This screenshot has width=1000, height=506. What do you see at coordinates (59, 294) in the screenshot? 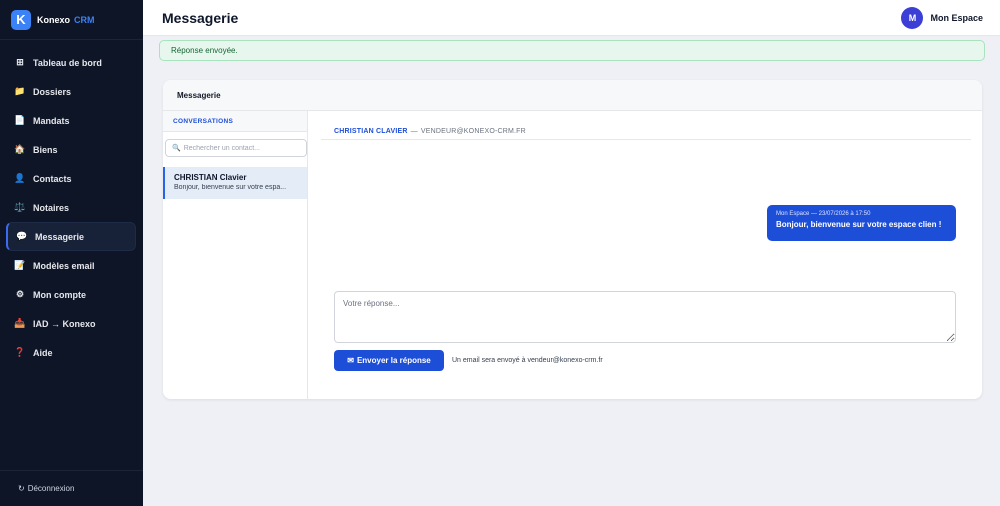
I see `sidebar-item-label: Mon compte` at bounding box center [59, 294].